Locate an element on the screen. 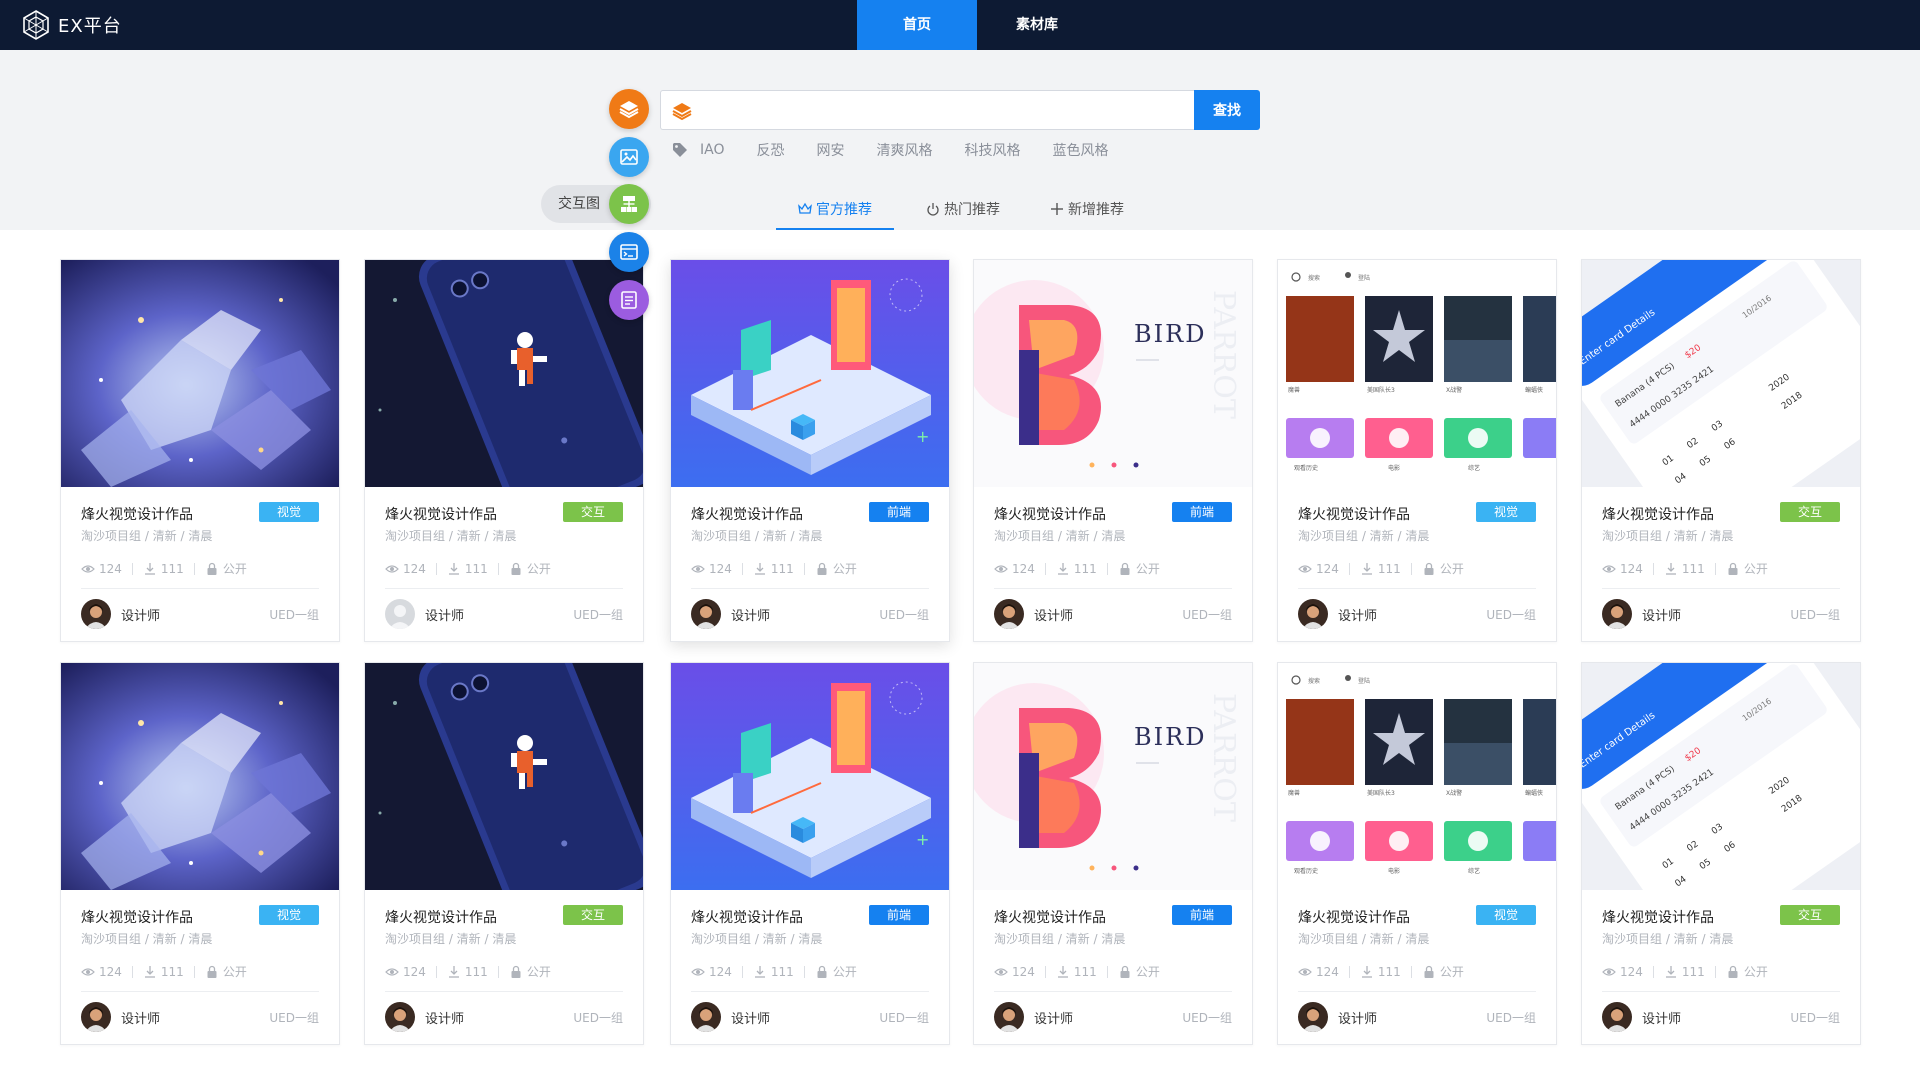 Image resolution: width=1920 pixels, height=1080 pixels. nav-material-library: 素材库 is located at coordinates (1037, 25).